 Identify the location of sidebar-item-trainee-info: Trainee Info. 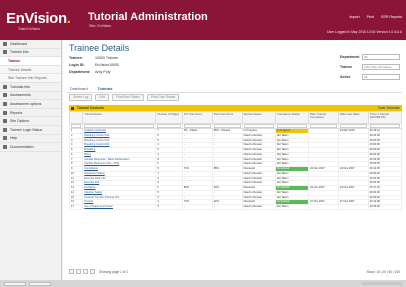
(30, 53).